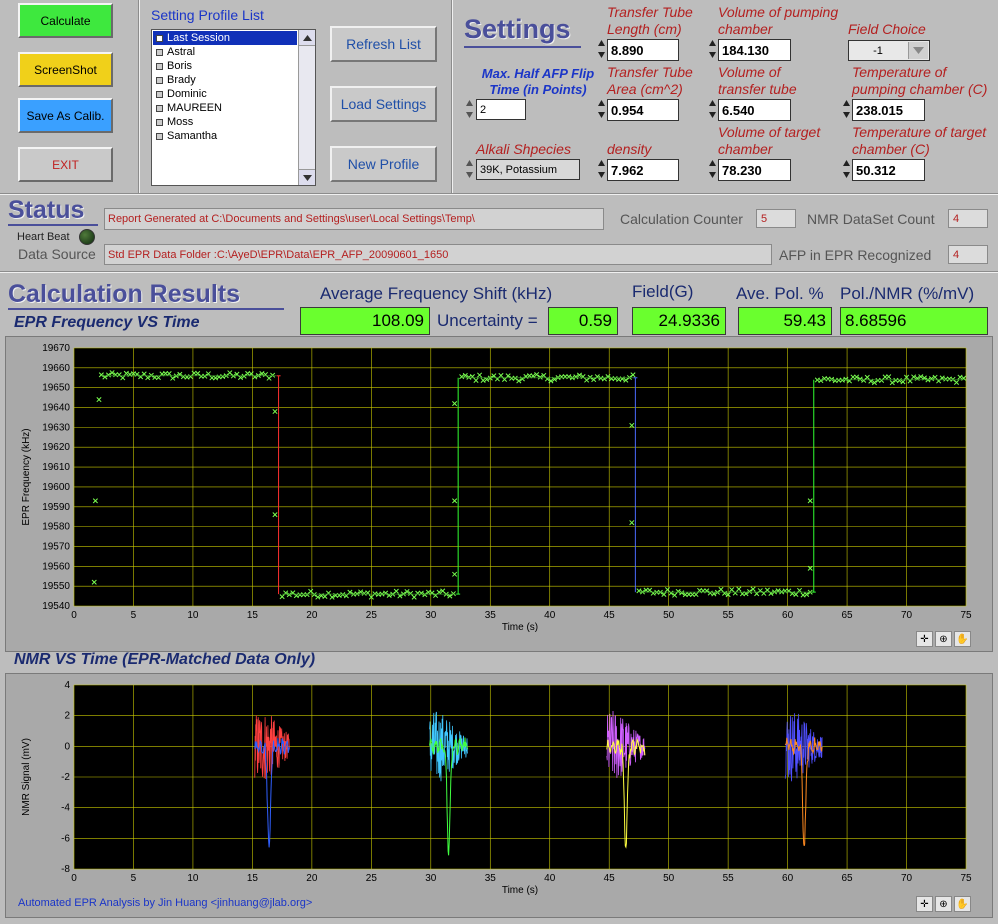  I want to click on y-tick-label: 4, so click(67, 685).